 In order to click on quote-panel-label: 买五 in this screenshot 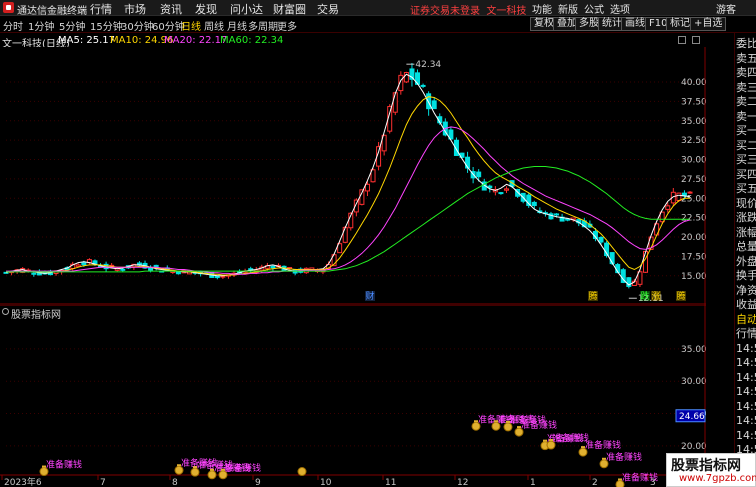, I will do `click(746, 188)`.